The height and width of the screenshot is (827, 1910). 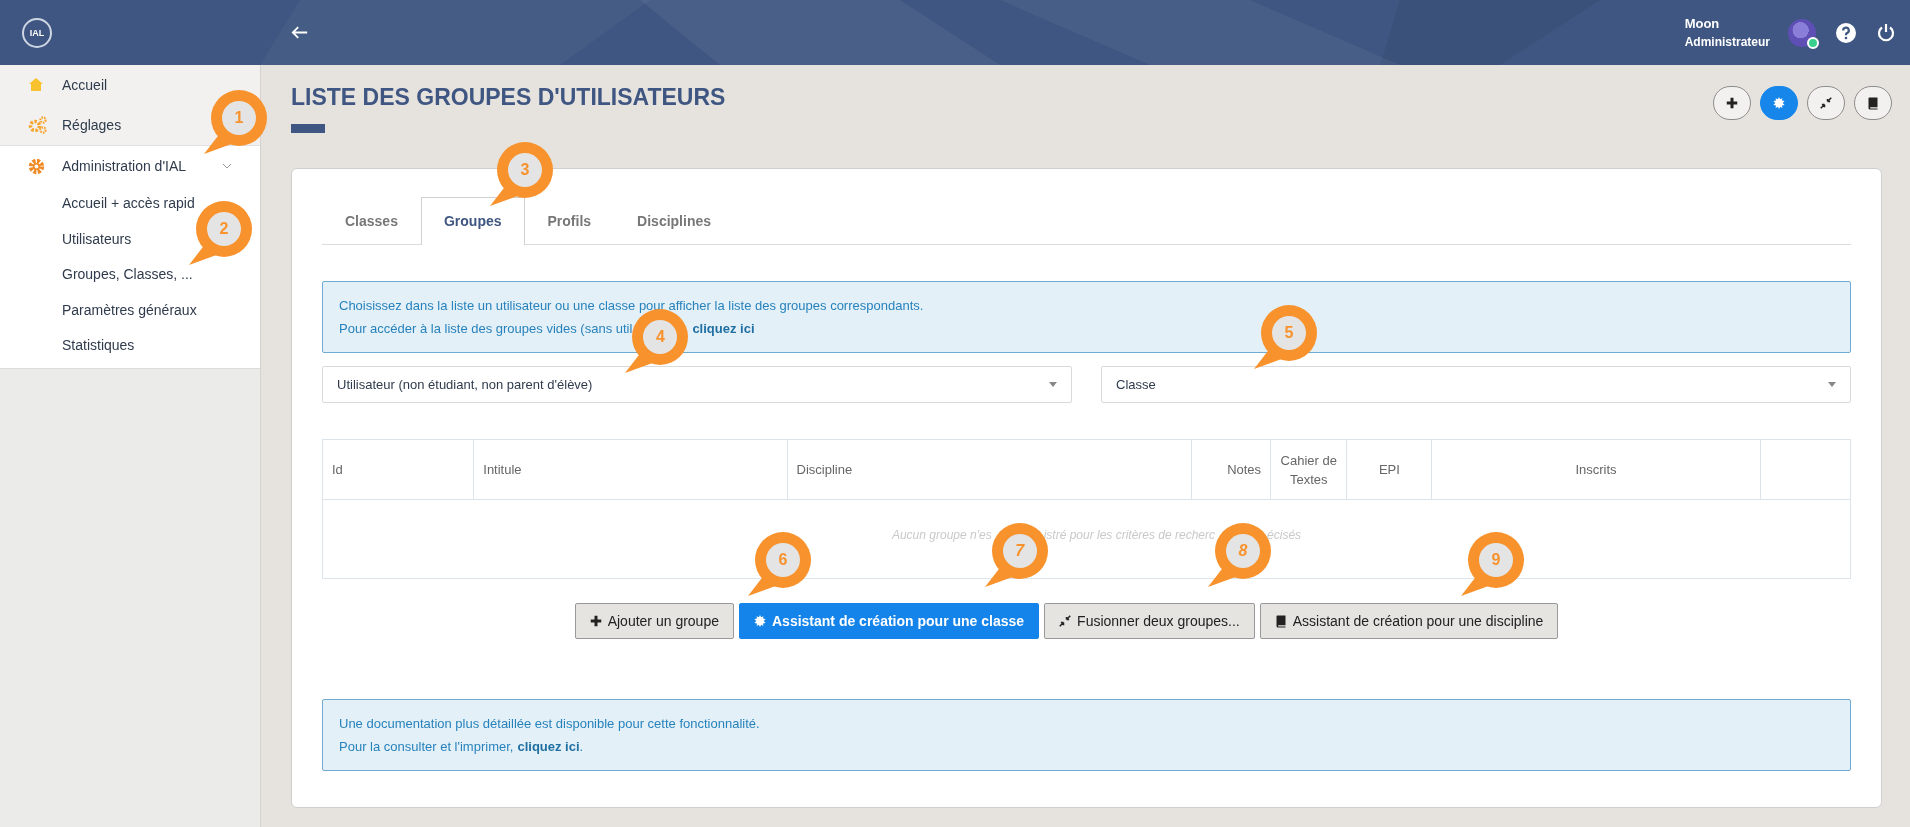 I want to click on gears-icon, so click(x=38, y=125).